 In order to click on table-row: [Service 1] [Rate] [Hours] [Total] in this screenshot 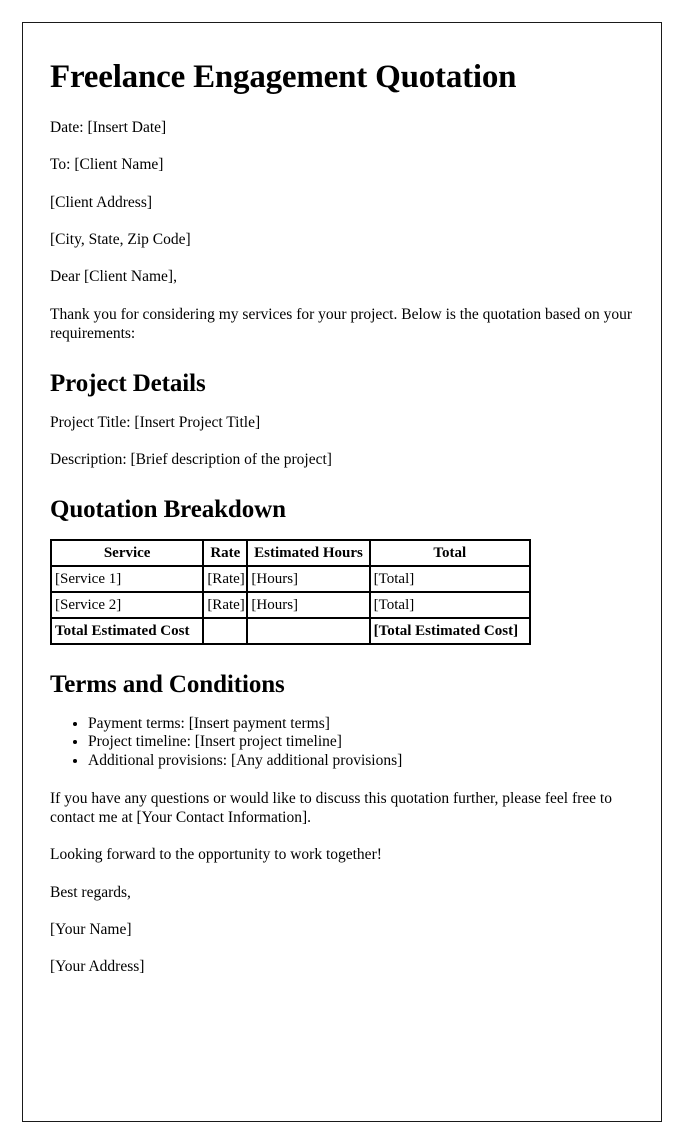, I will do `click(290, 579)`.